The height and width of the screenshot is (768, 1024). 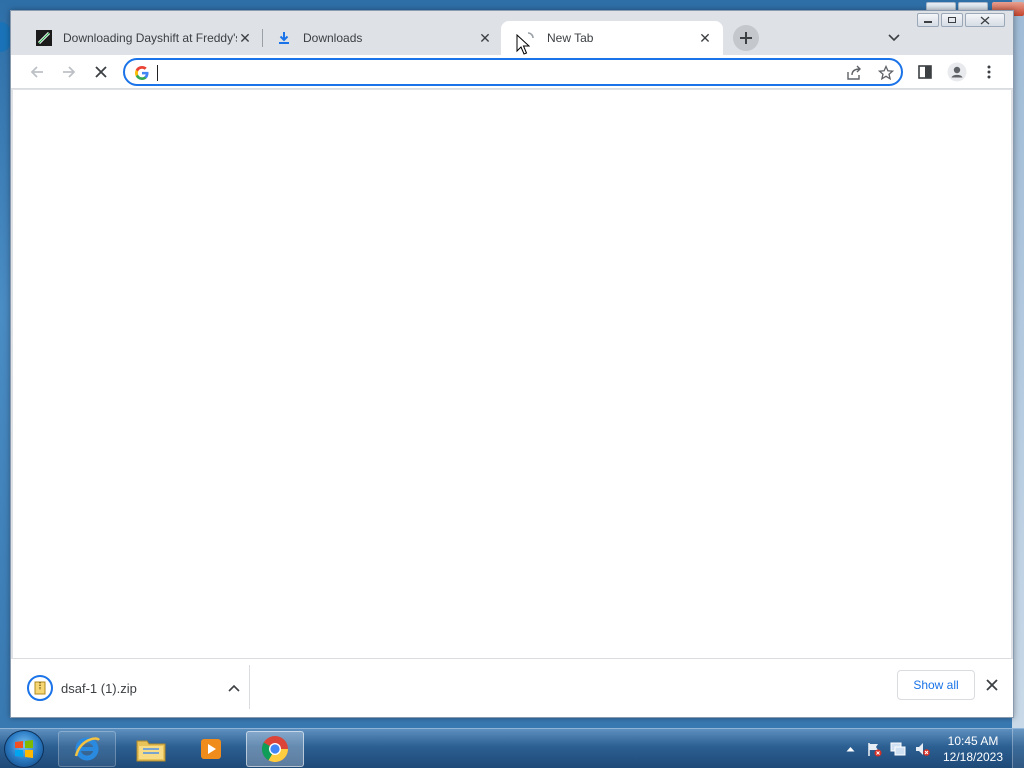 What do you see at coordinates (142, 73) in the screenshot?
I see `google-g-icon` at bounding box center [142, 73].